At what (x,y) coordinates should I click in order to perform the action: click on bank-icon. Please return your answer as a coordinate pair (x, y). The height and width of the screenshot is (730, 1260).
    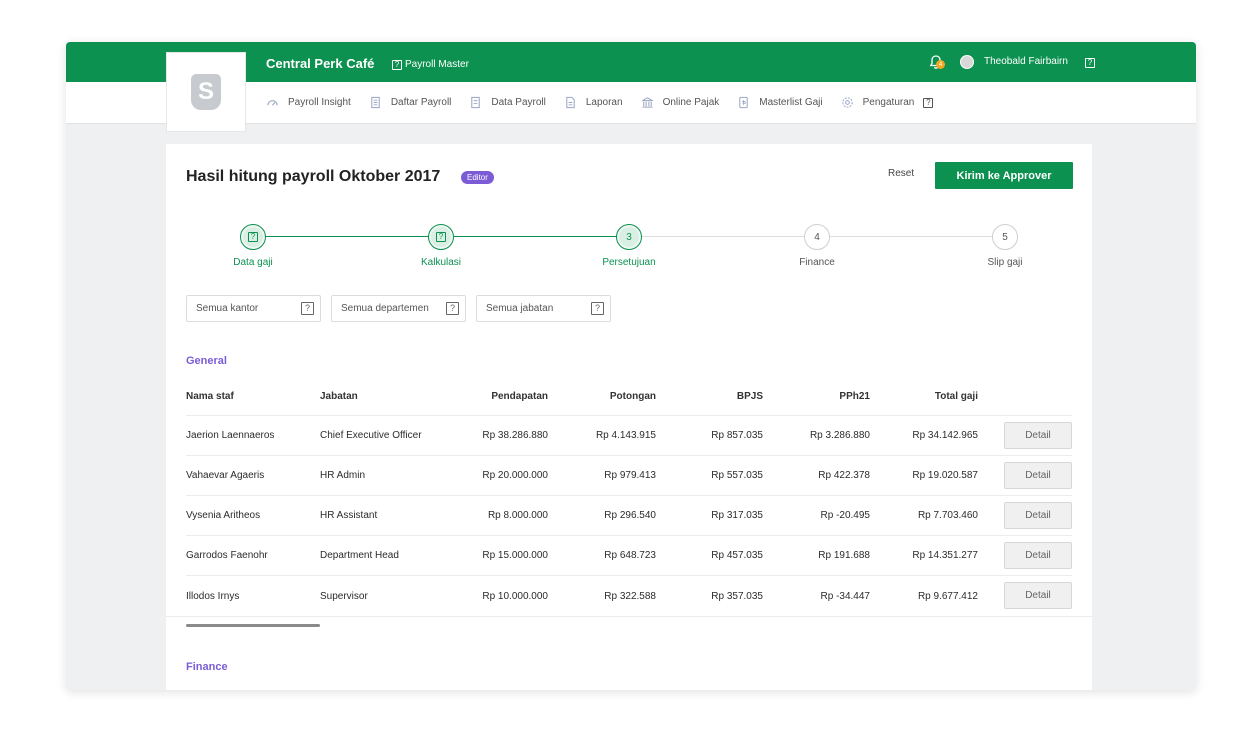
    Looking at the image, I should click on (647, 102).